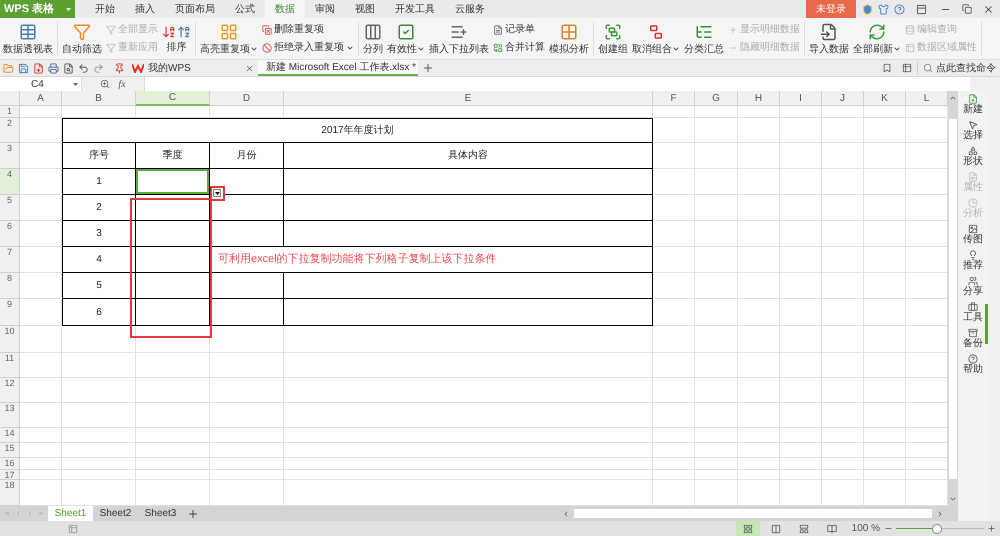 The width and height of the screenshot is (1000, 536). Describe the element at coordinates (986, 324) in the screenshot. I see `panel-toggle` at that location.